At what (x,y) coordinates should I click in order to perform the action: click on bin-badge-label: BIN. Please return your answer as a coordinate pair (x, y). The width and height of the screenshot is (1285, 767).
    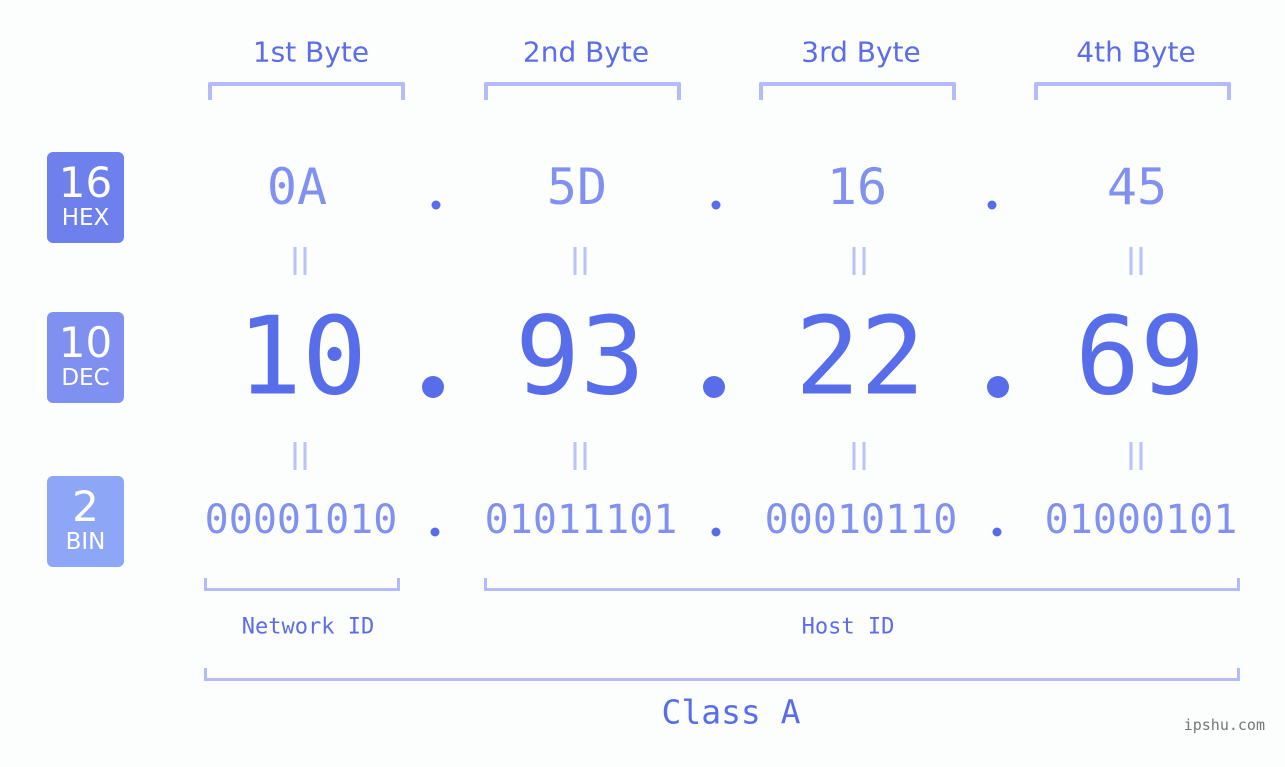
    Looking at the image, I should click on (85, 542).